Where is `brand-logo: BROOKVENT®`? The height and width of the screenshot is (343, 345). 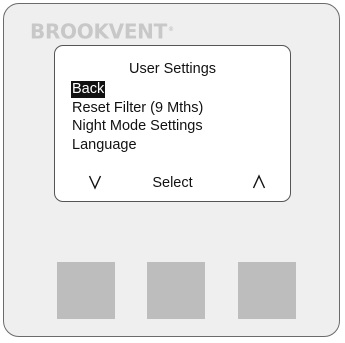 brand-logo: BROOKVENT® is located at coordinates (102, 31).